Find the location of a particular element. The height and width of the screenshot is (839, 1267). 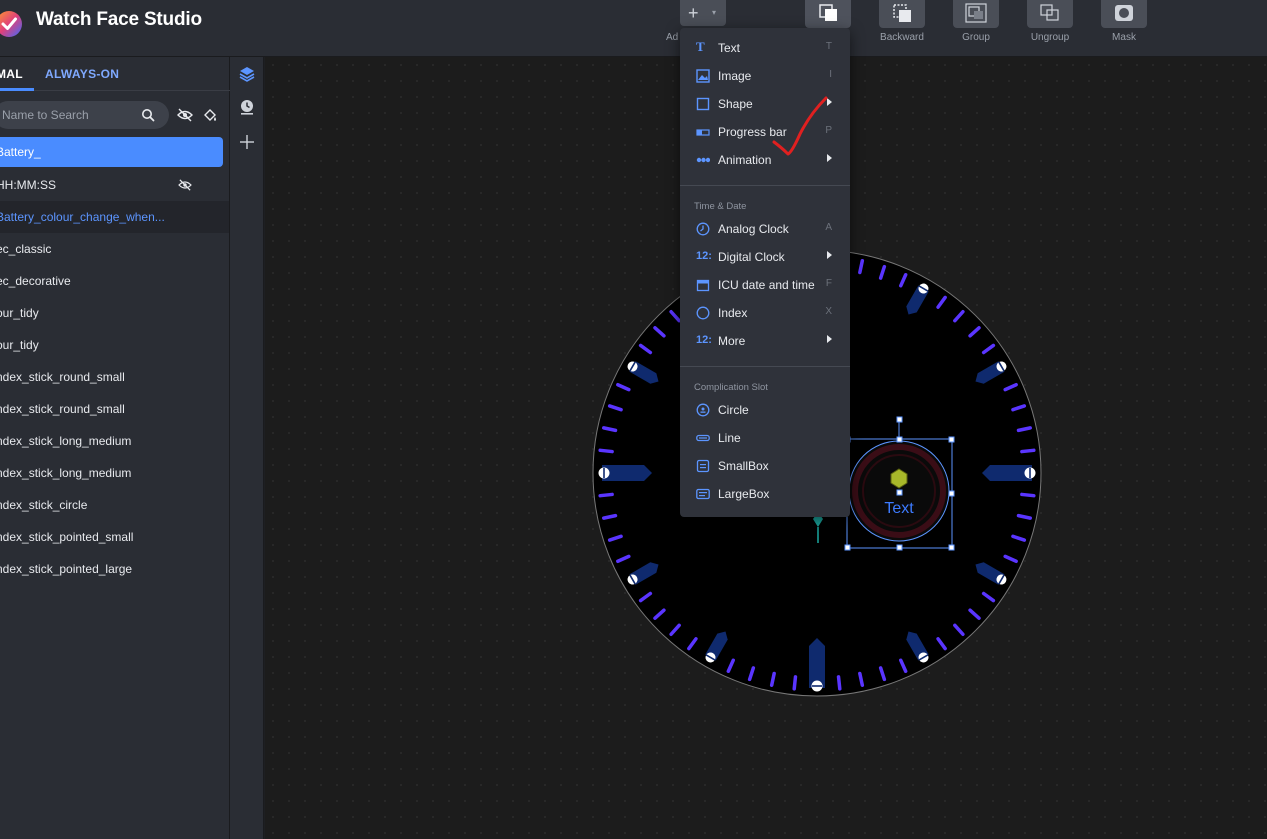

mode-tabs: MAL ALWAYS-ON is located at coordinates (115, 74).